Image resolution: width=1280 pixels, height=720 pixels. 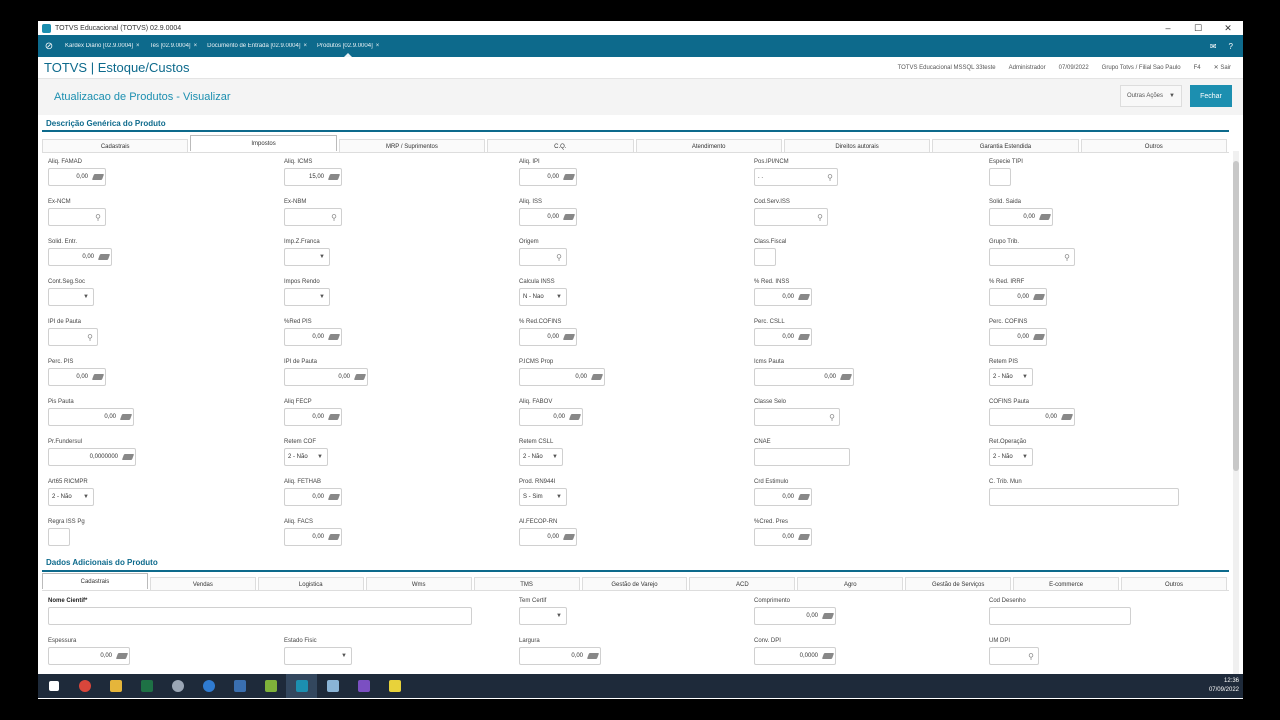 I want to click on windows-start-icon, so click(x=53, y=686).